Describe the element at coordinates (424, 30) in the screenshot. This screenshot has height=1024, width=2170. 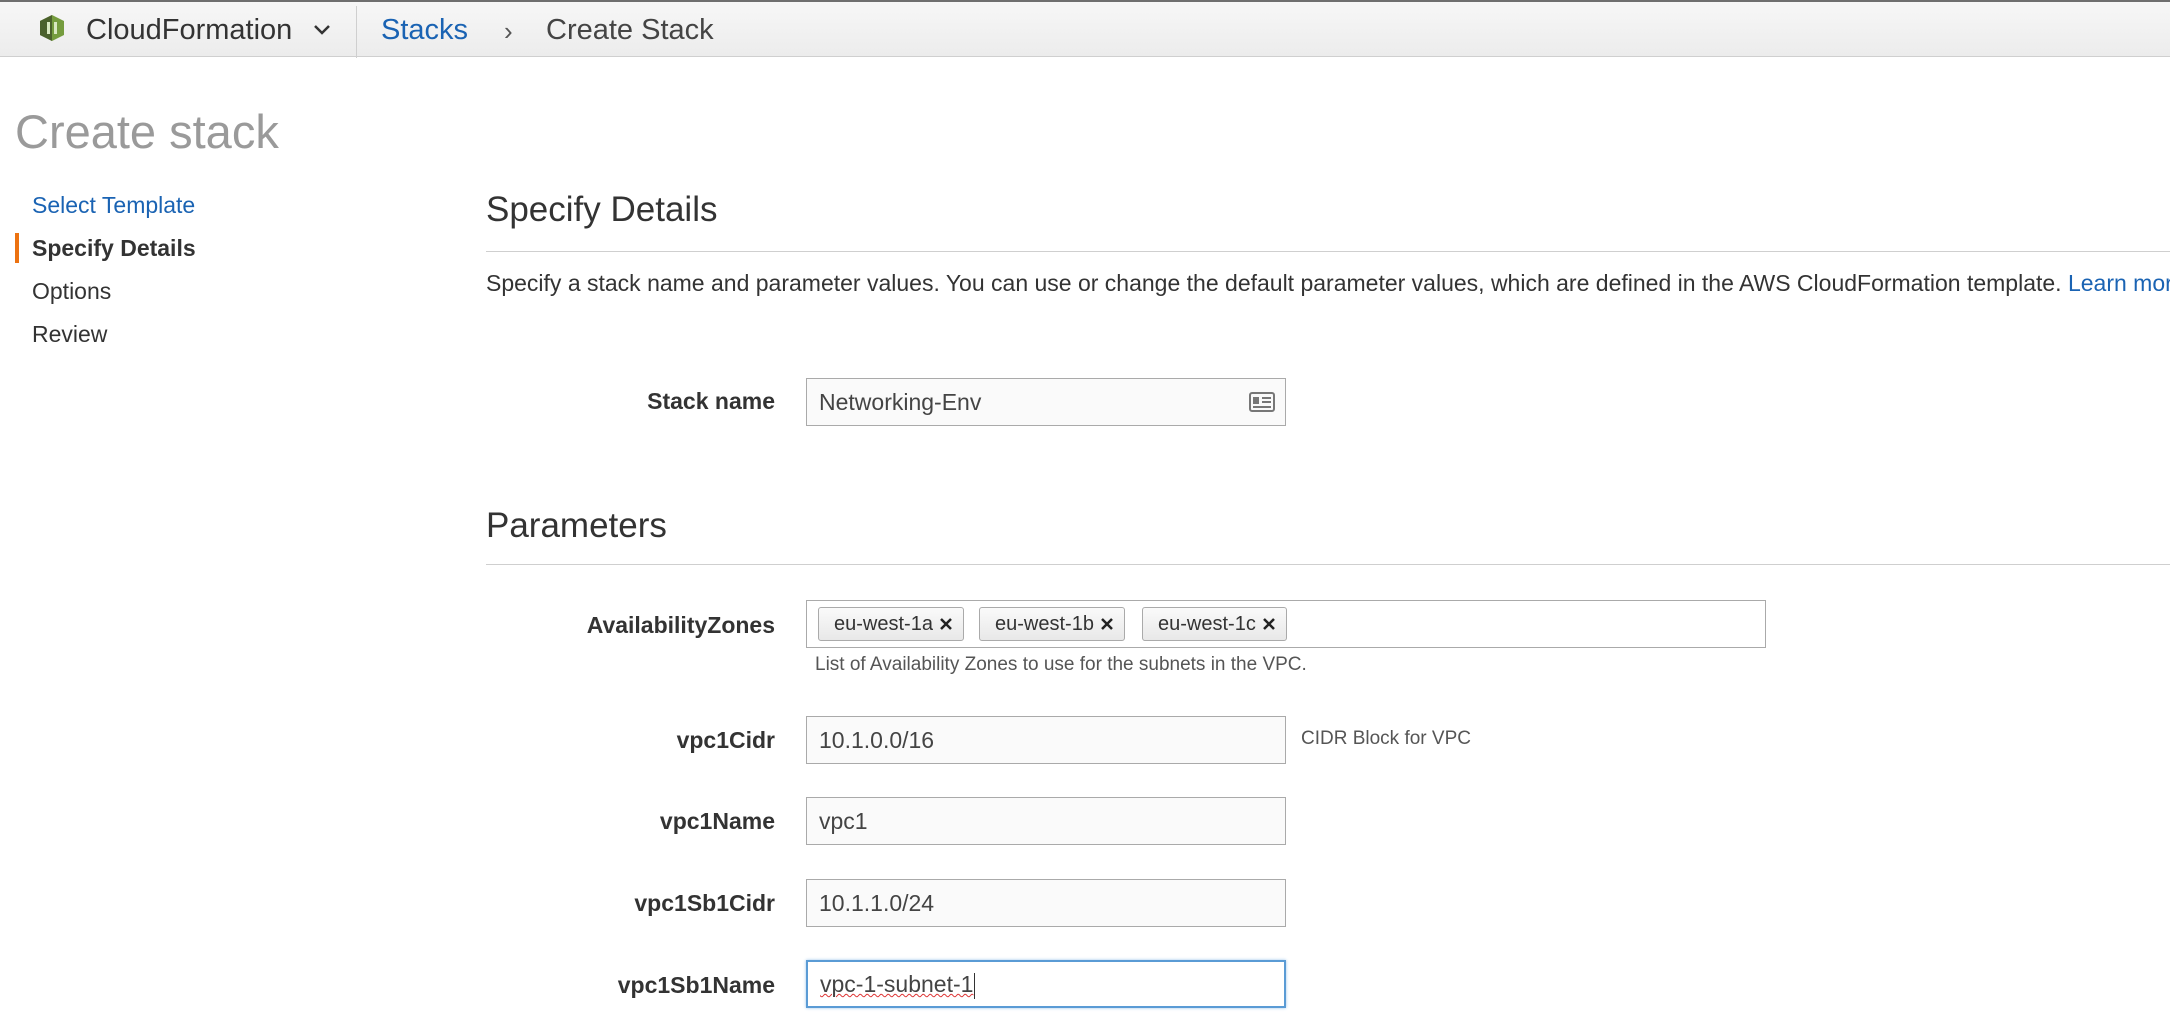
I see `breadcrumb-stacks-link: Stacks` at that location.